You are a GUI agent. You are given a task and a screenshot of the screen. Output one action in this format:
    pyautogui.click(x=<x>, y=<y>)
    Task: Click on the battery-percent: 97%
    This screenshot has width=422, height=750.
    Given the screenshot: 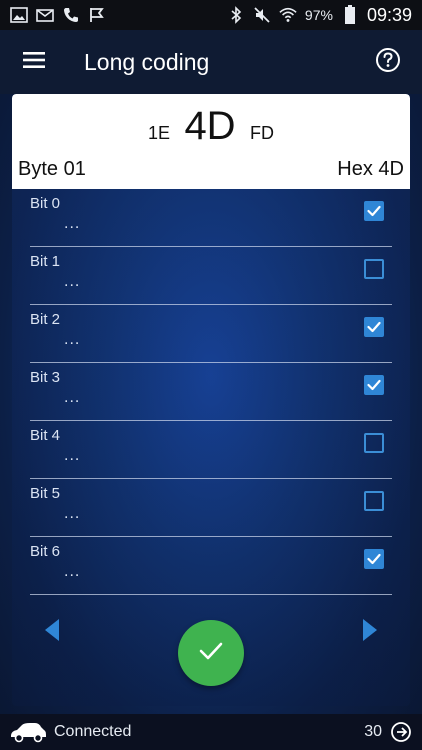 What is the action you would take?
    pyautogui.click(x=318, y=15)
    